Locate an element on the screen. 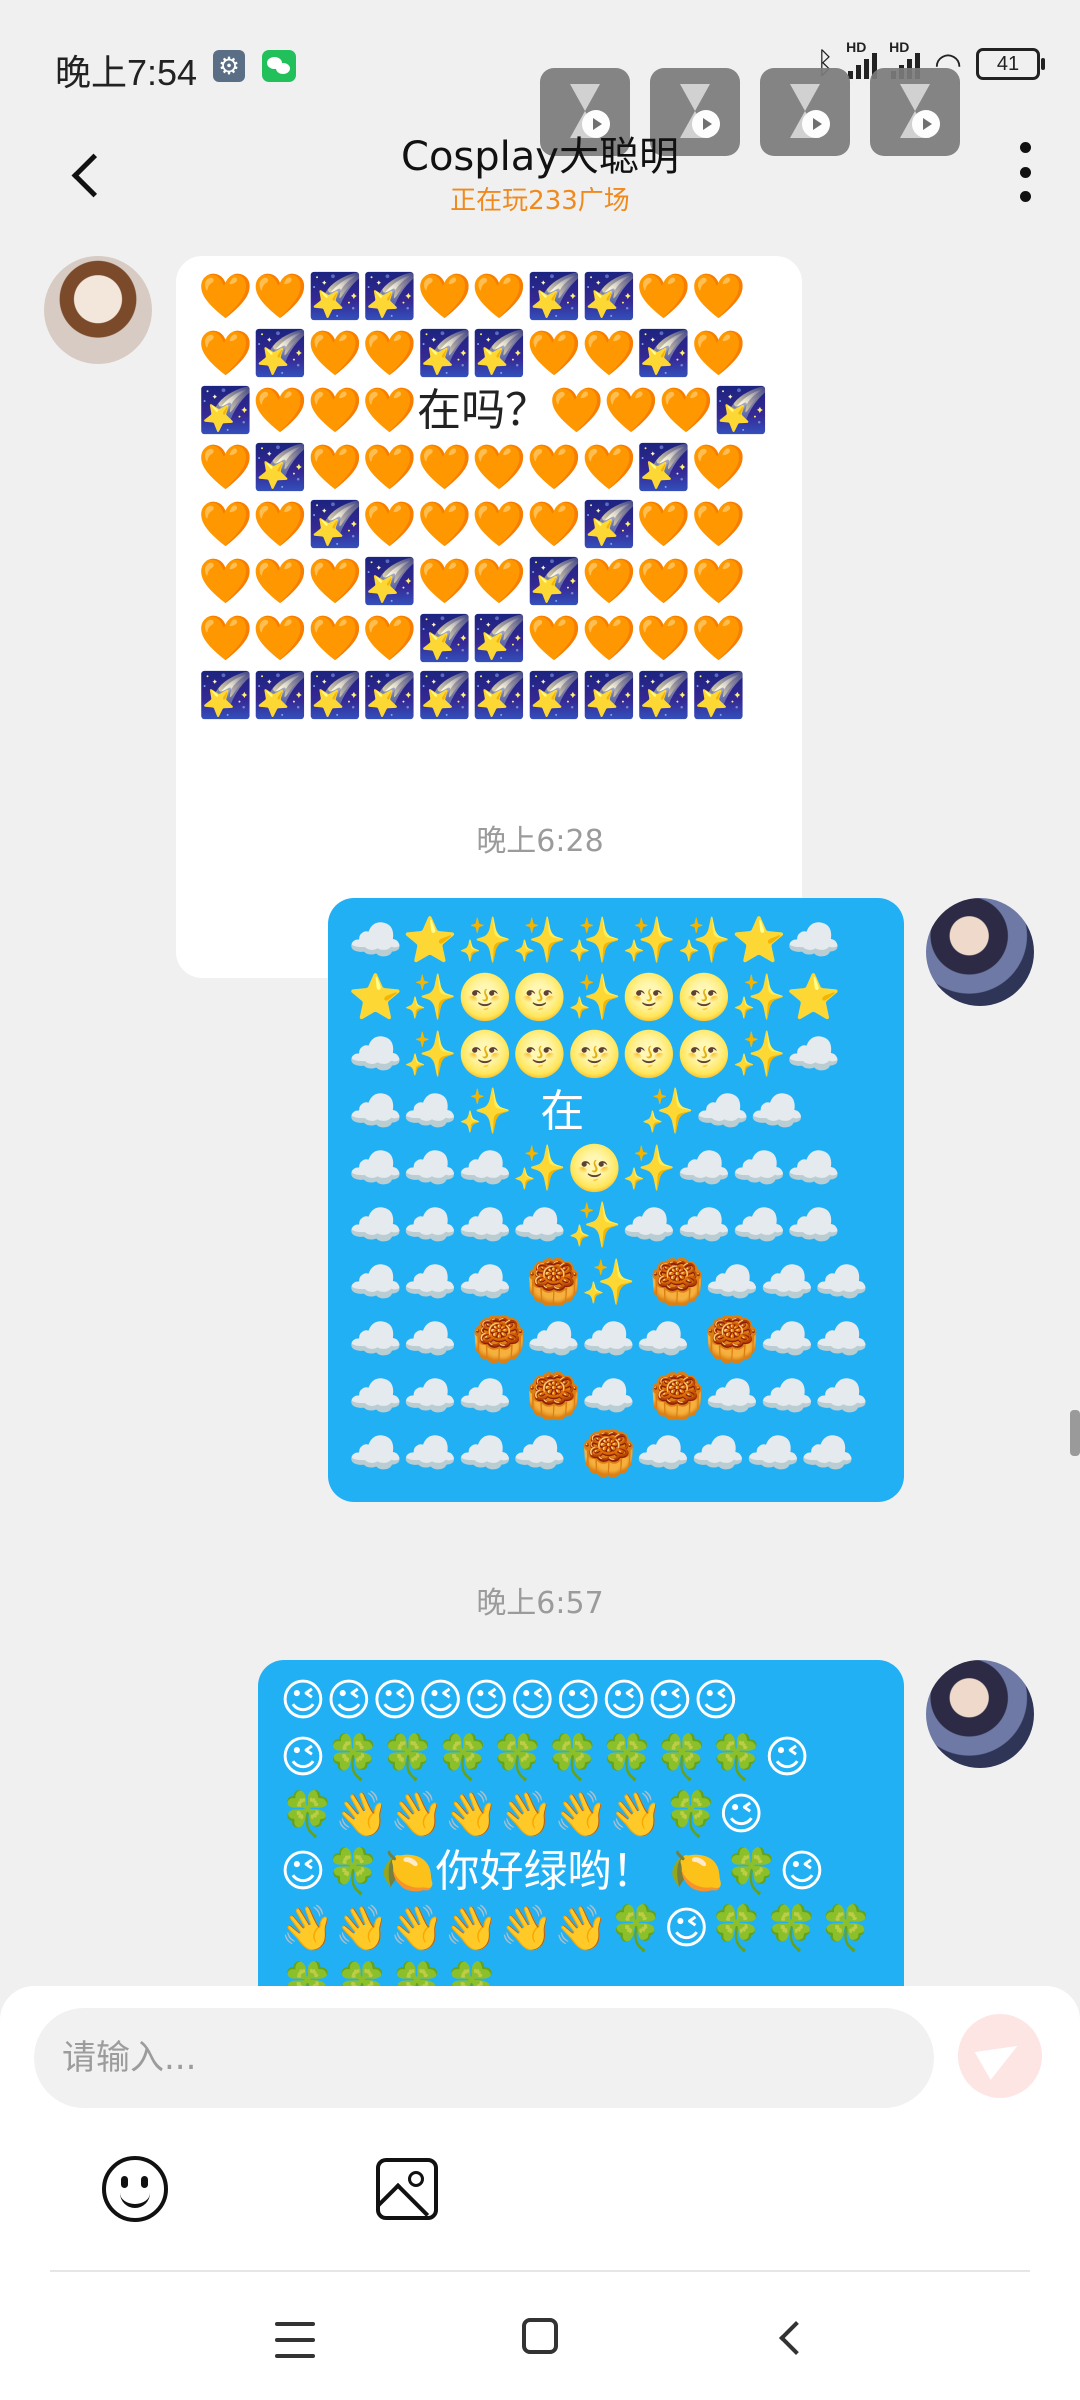 The width and height of the screenshot is (1080, 2400). nav-menu-button is located at coordinates (295, 2340).